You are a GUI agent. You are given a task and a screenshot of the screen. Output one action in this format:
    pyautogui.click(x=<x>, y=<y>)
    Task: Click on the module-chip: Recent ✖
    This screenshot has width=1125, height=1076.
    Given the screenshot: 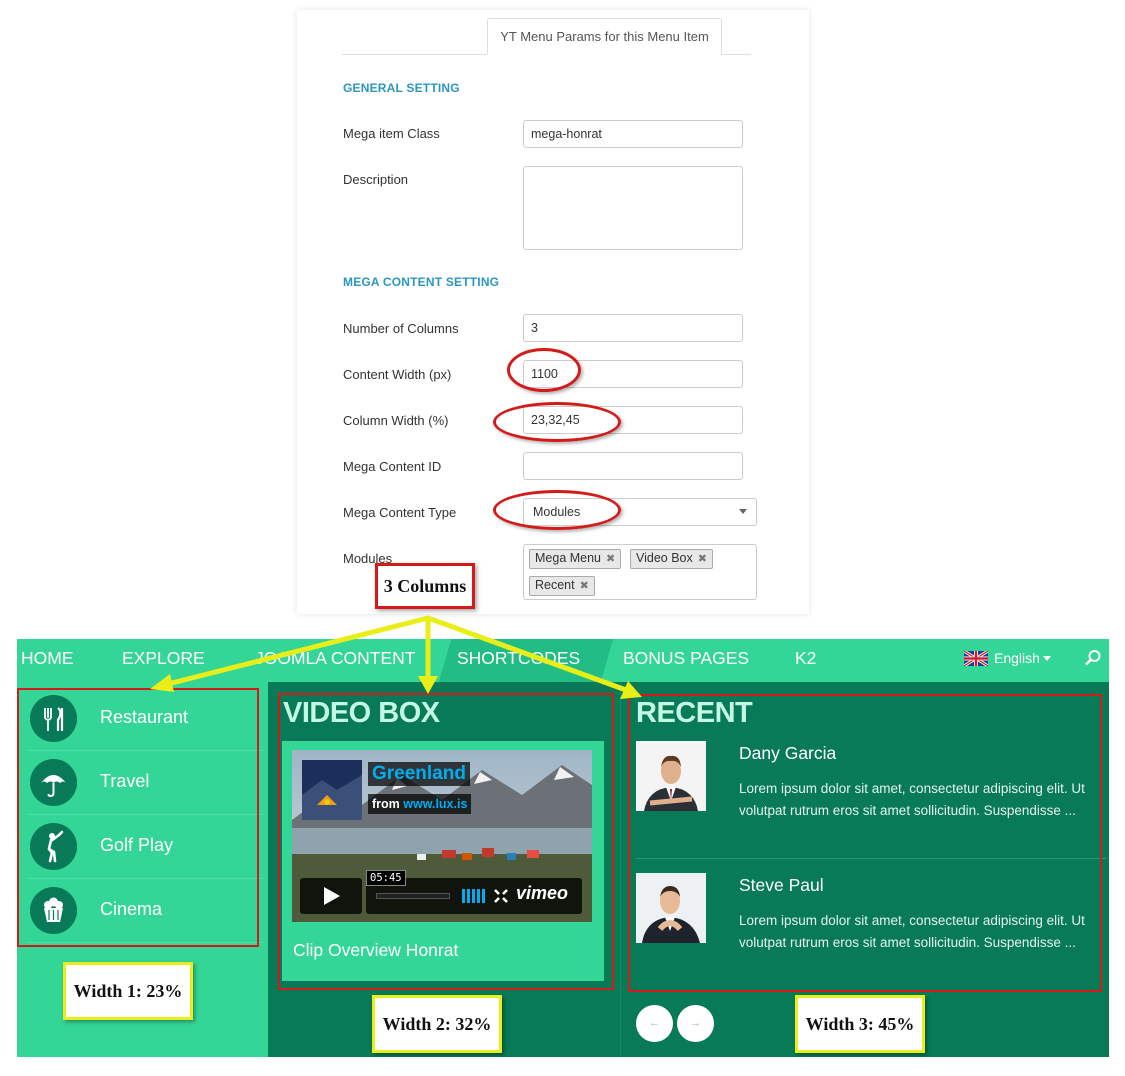 What is the action you would take?
    pyautogui.click(x=562, y=586)
    